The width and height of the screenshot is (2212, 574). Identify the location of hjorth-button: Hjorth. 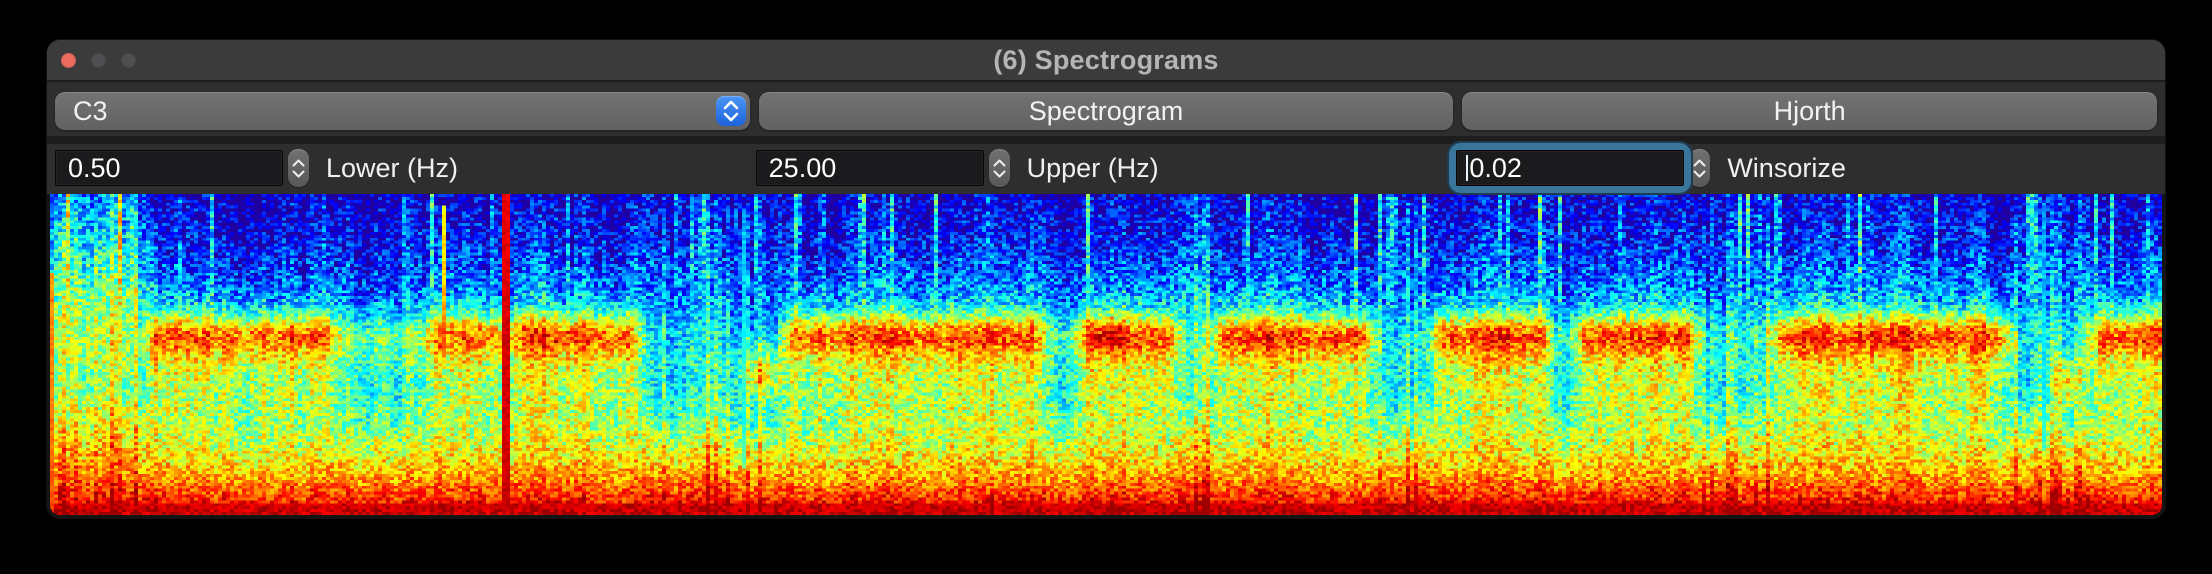
(1809, 111).